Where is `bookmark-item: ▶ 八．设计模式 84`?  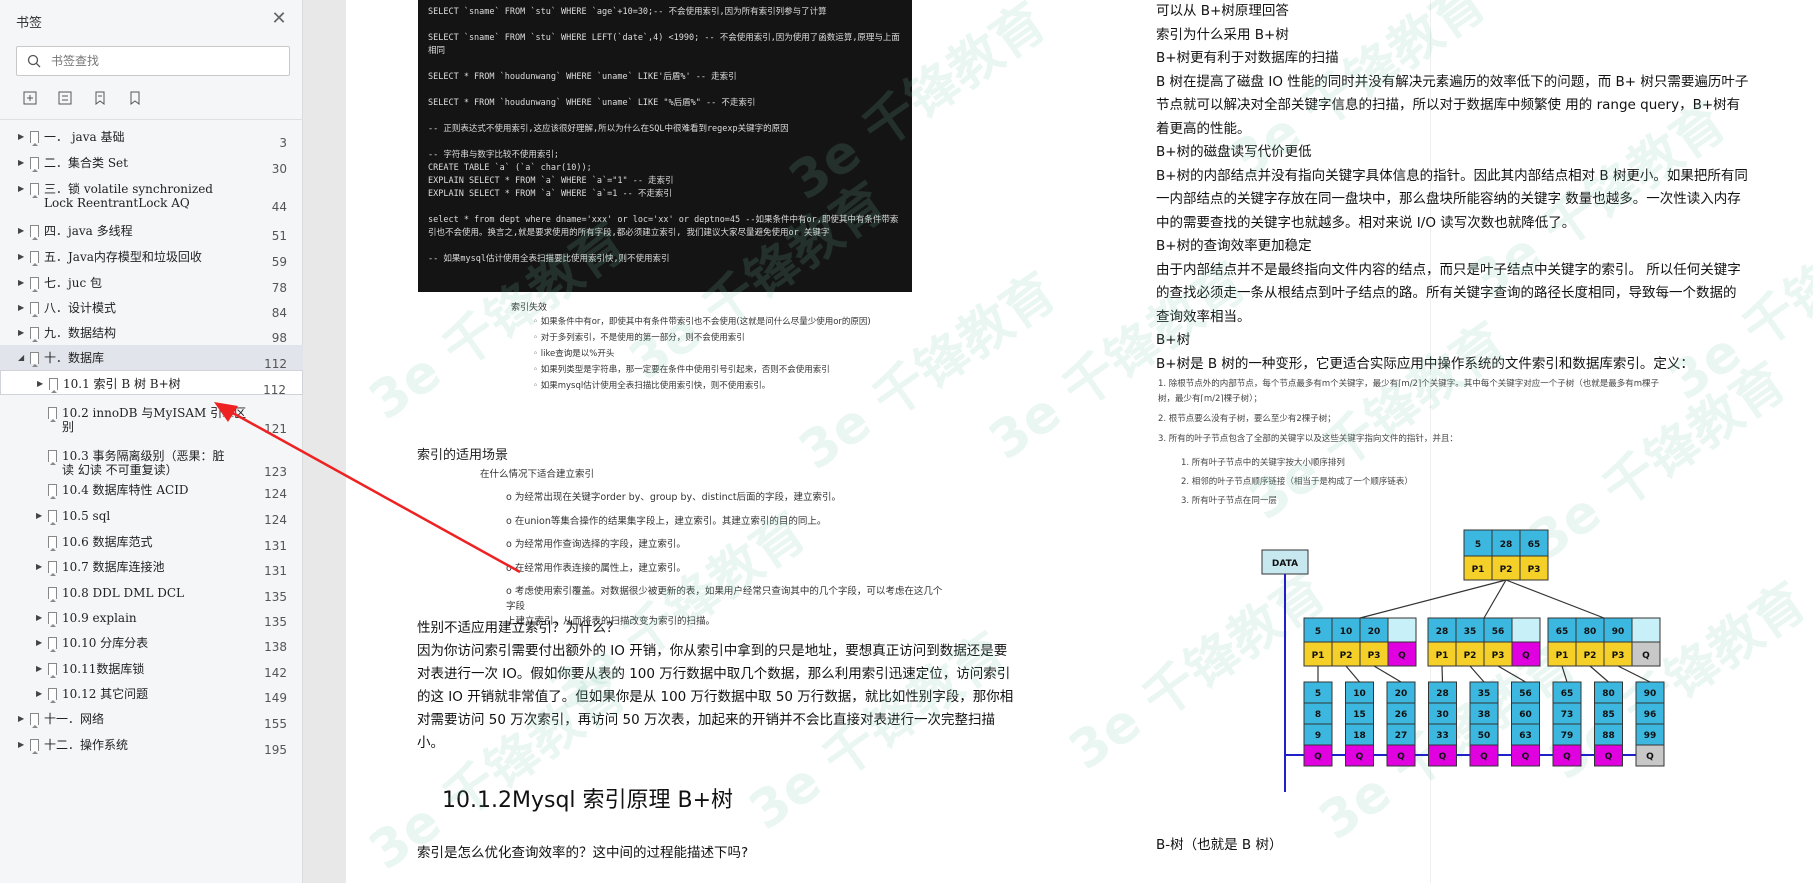
bookmark-item: ▶ 八．设计模式 84 is located at coordinates (151, 307).